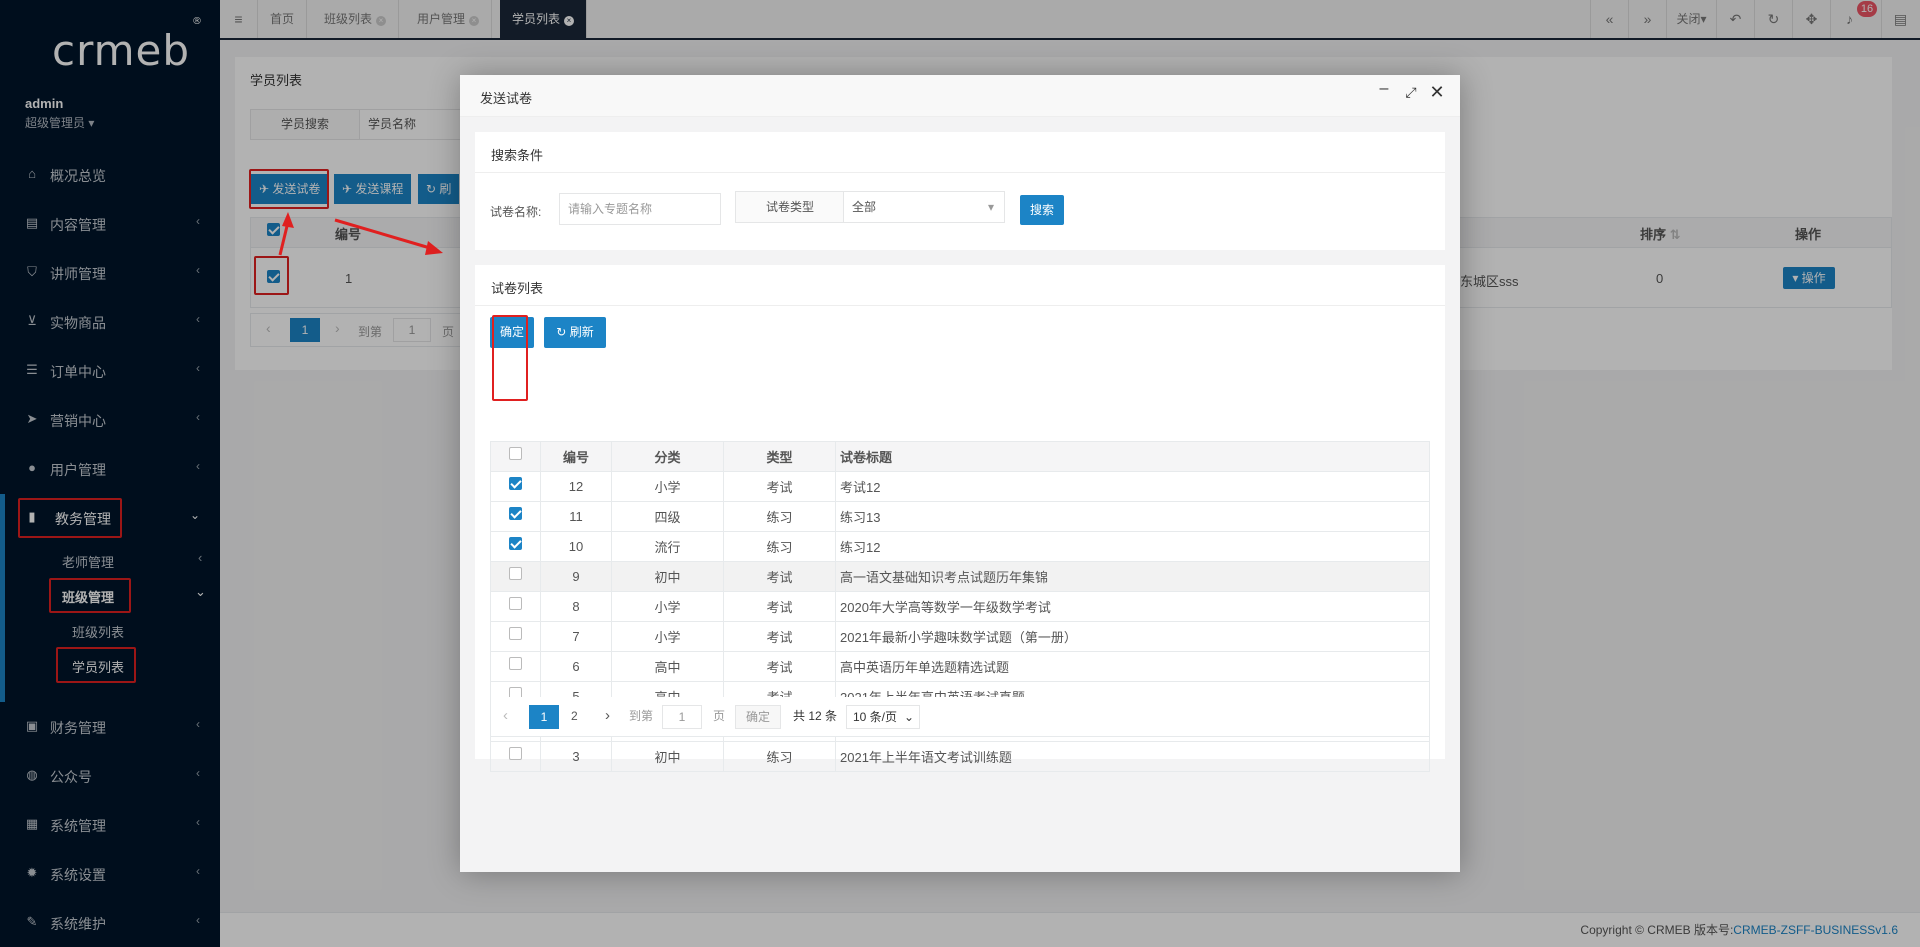 The height and width of the screenshot is (947, 1920). What do you see at coordinates (1132, 486) in the screenshot?
I see `row-title: 考试12` at bounding box center [1132, 486].